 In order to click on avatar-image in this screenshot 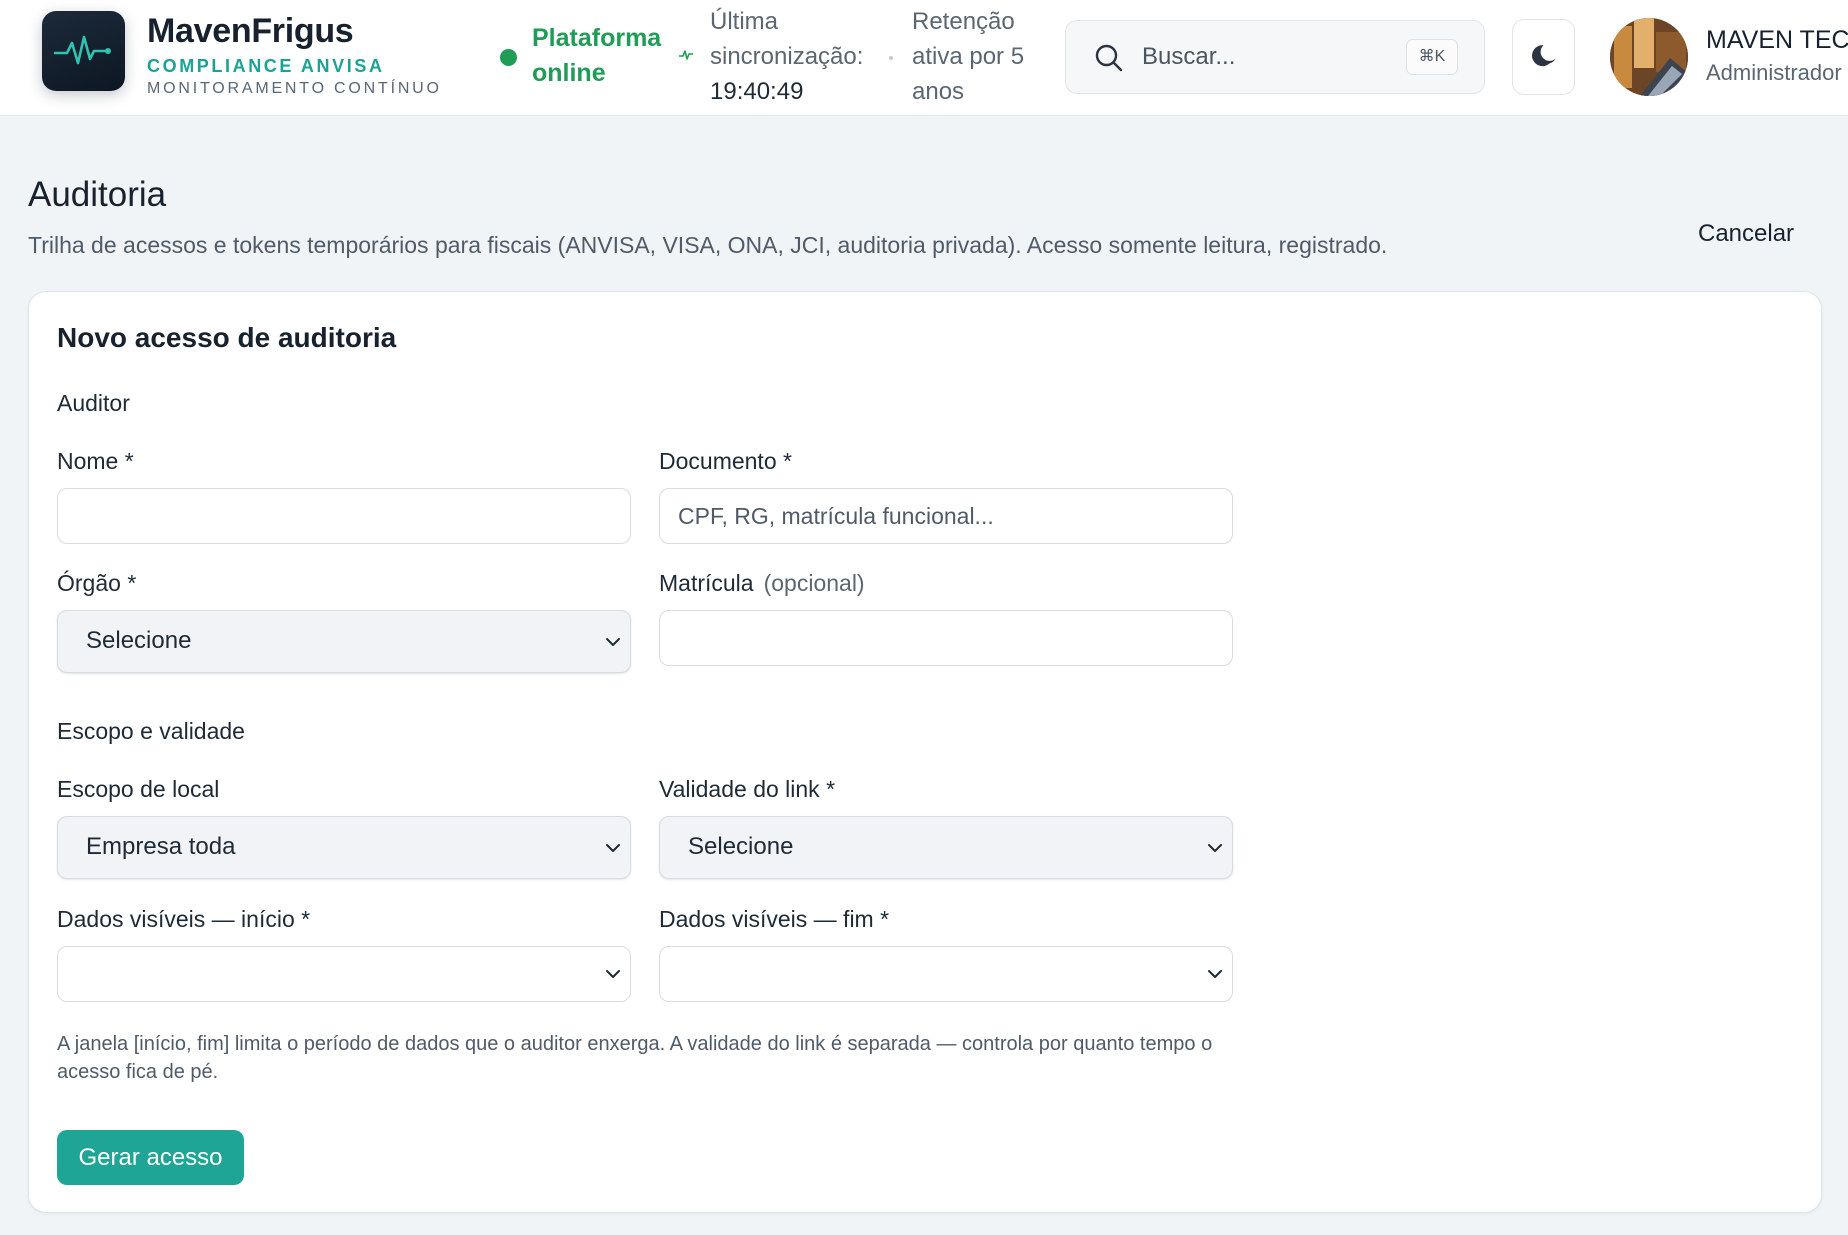, I will do `click(1649, 57)`.